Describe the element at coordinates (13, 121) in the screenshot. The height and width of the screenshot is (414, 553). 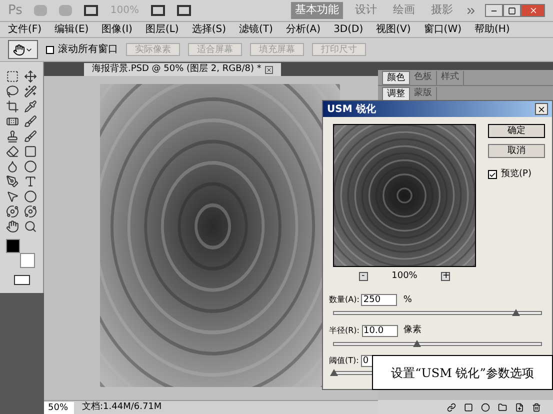
I see `bandage-icon` at that location.